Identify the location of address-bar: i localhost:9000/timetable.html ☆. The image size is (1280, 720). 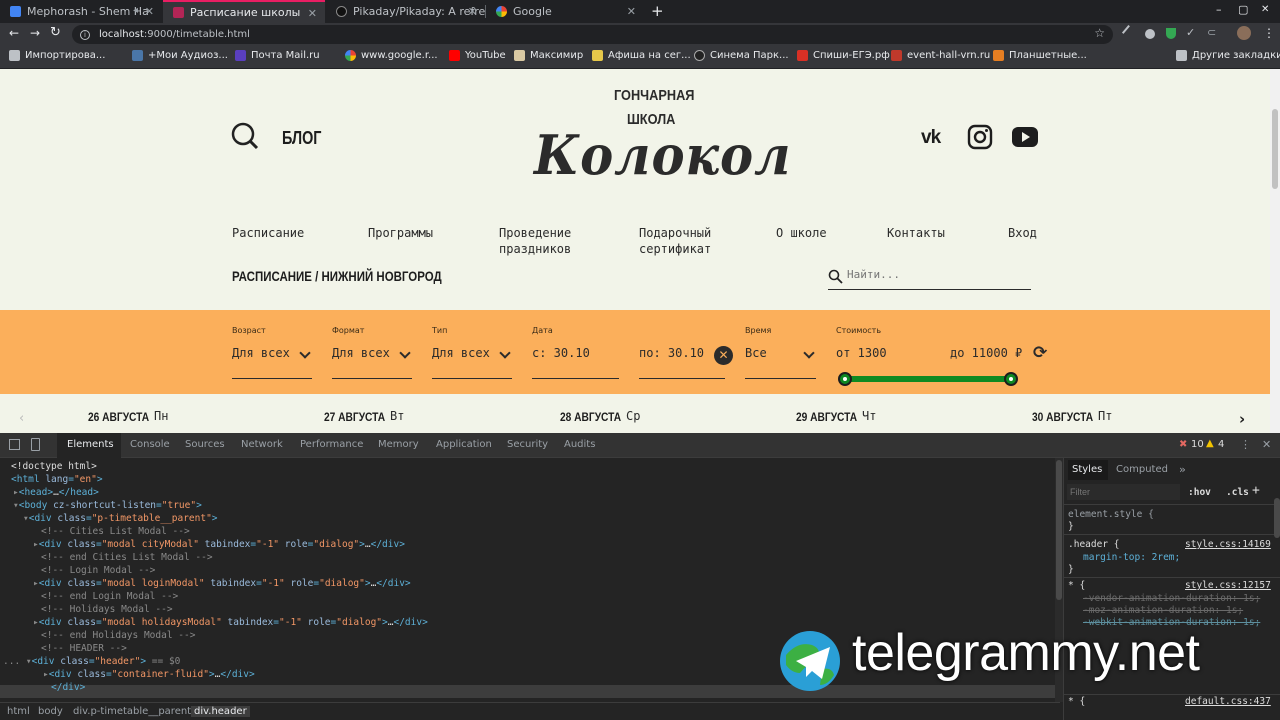
(592, 34).